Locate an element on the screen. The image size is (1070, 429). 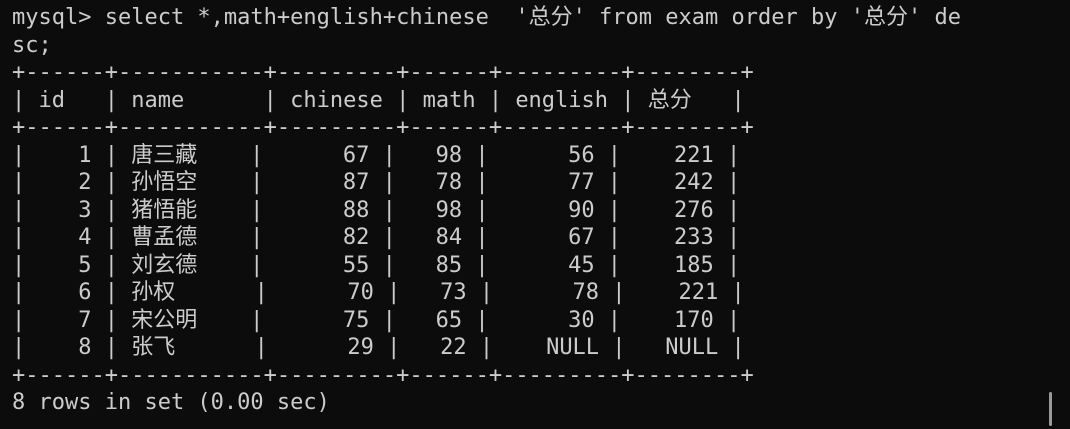
table-row: | 4 | 曹孟德 | 82 | 84 | 67 | 233 | is located at coordinates (376, 237).